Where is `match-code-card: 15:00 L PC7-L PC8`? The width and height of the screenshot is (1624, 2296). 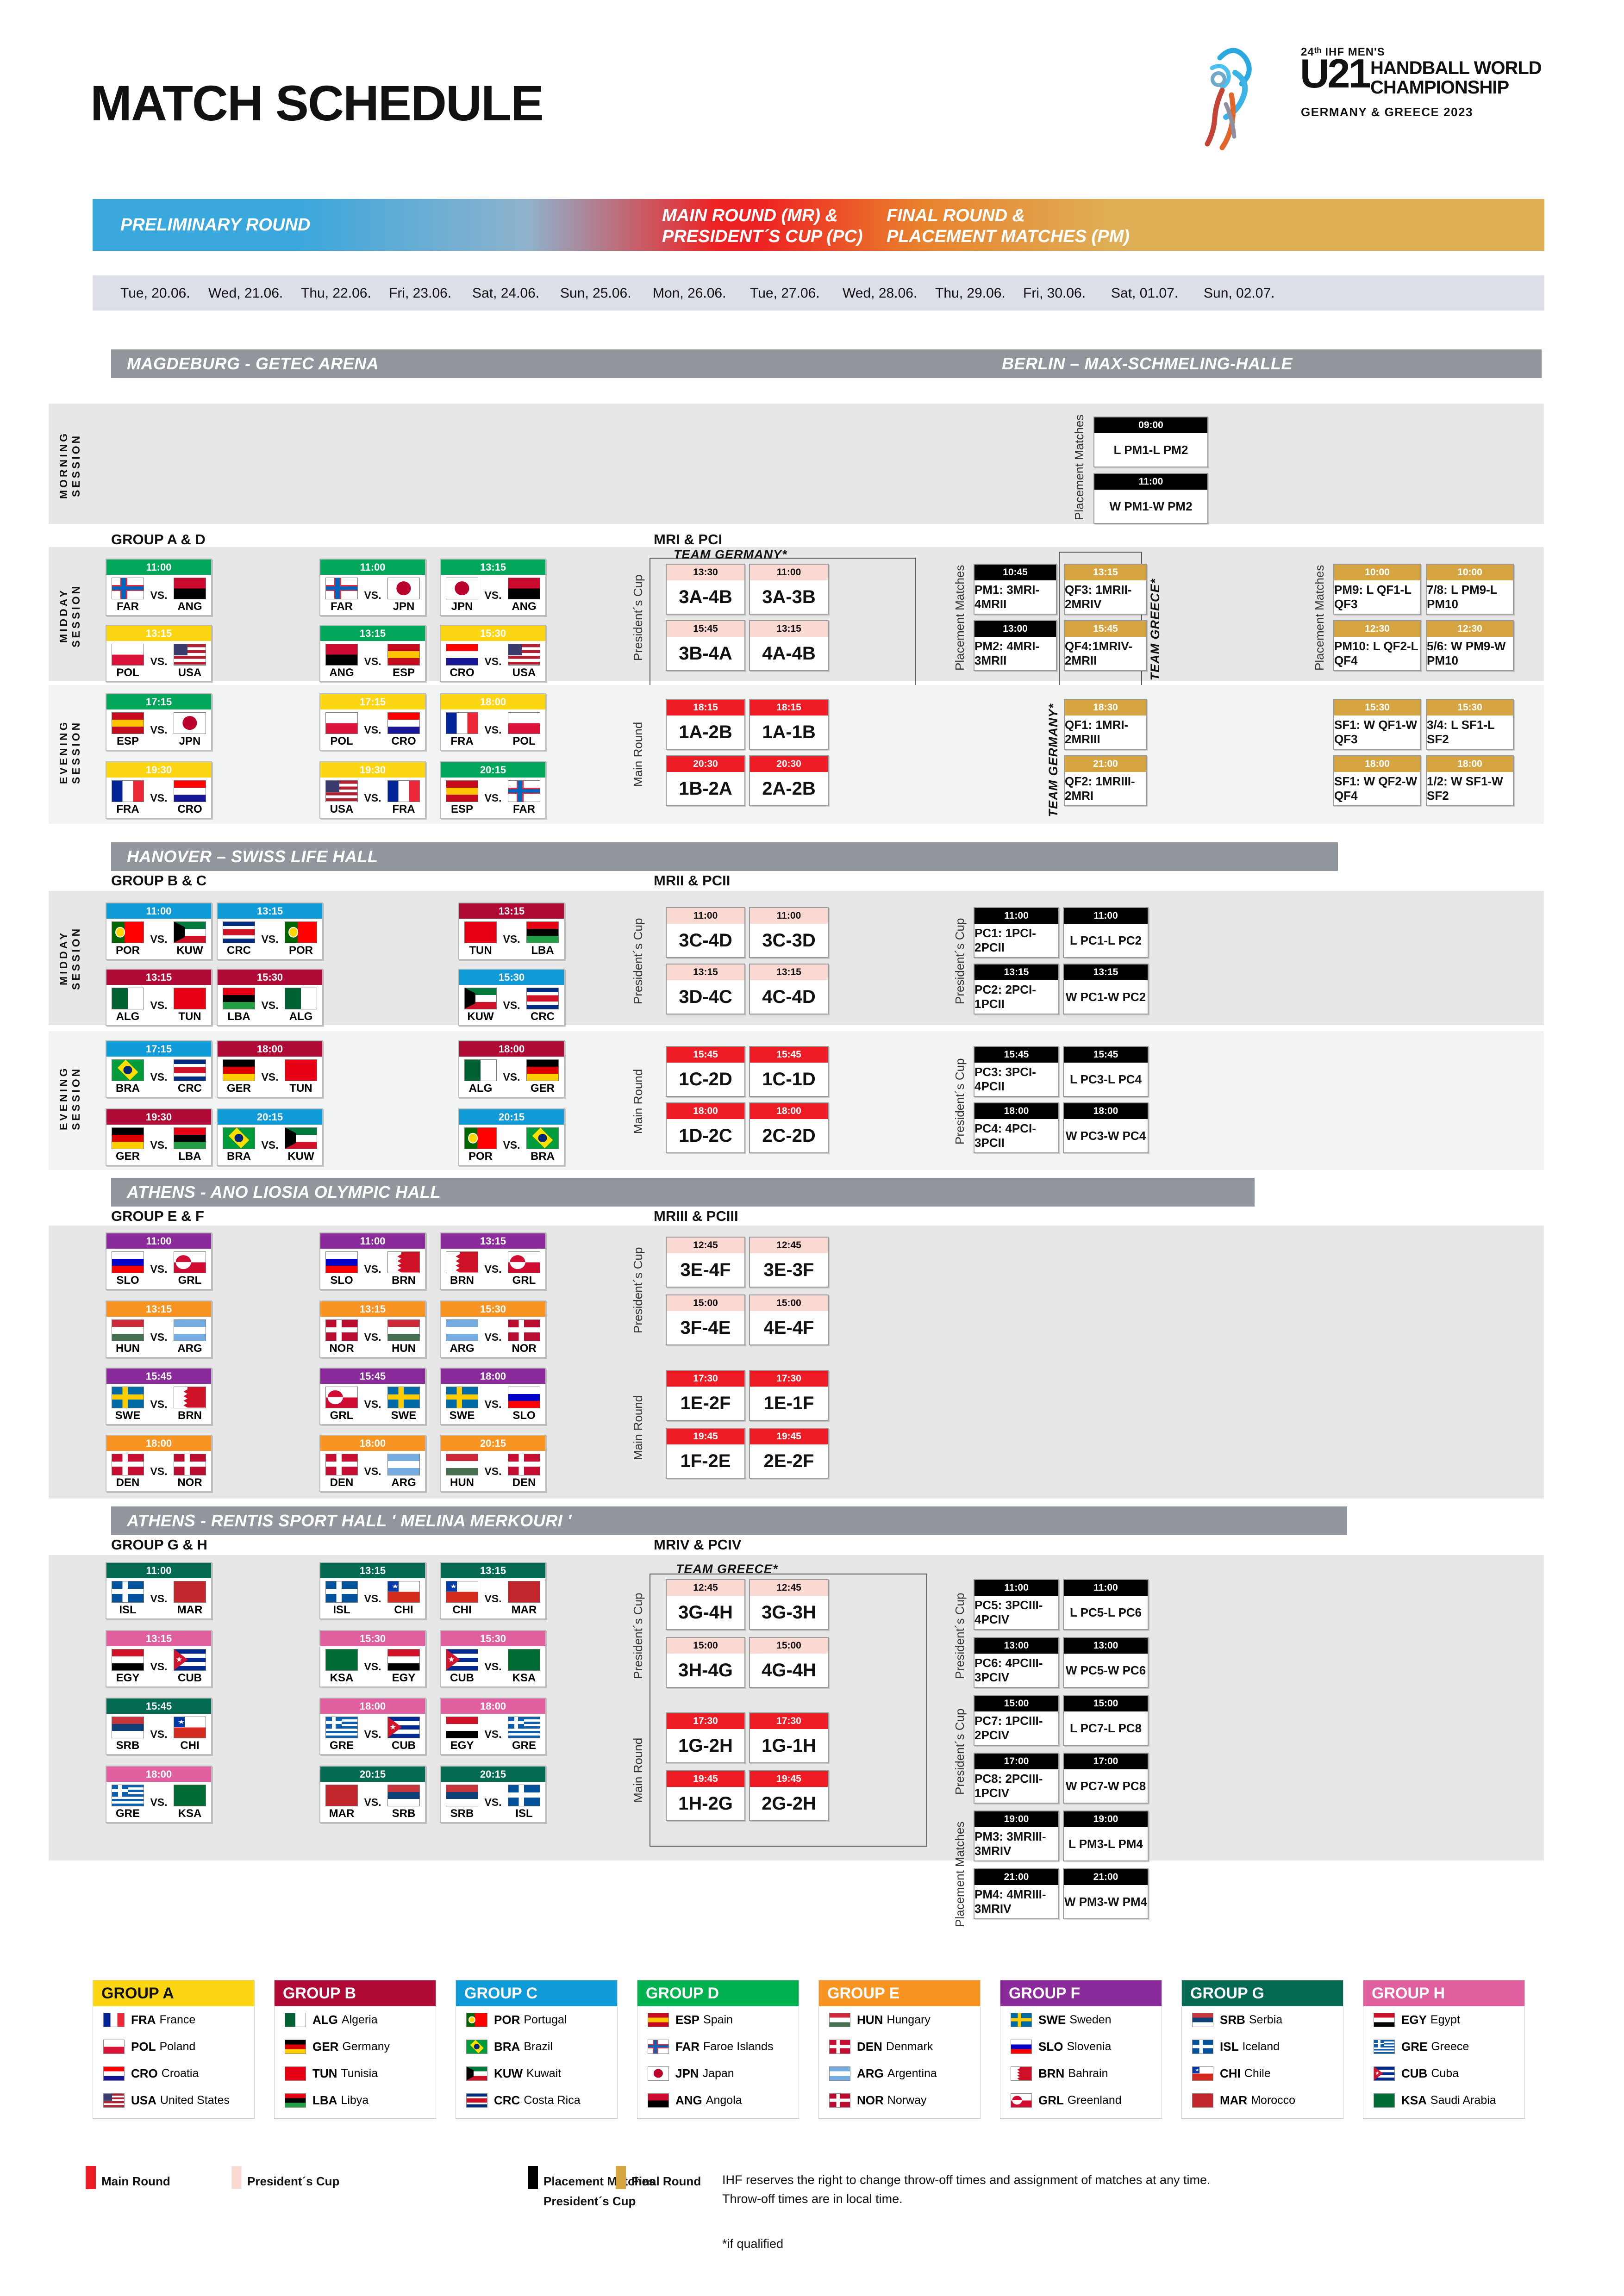 match-code-card: 15:00 L PC7-L PC8 is located at coordinates (1106, 1720).